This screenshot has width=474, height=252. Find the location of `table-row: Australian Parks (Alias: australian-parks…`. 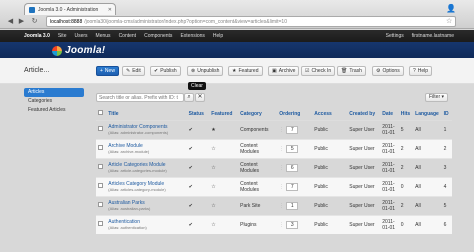

table-row: Australian Parks (Alias: australian-parks… is located at coordinates (274, 205).